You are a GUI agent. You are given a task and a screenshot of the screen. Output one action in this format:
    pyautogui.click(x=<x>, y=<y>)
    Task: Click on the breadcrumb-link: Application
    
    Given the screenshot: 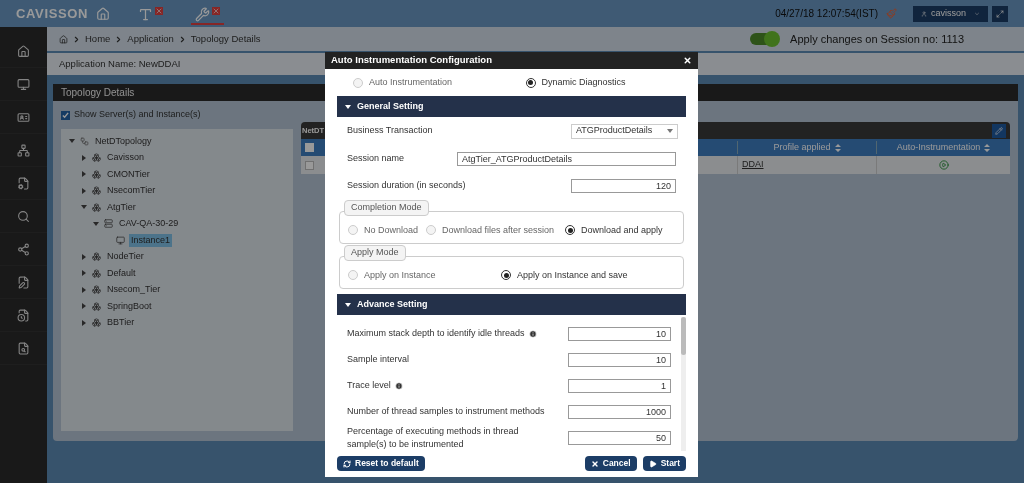 What is the action you would take?
    pyautogui.click(x=150, y=39)
    